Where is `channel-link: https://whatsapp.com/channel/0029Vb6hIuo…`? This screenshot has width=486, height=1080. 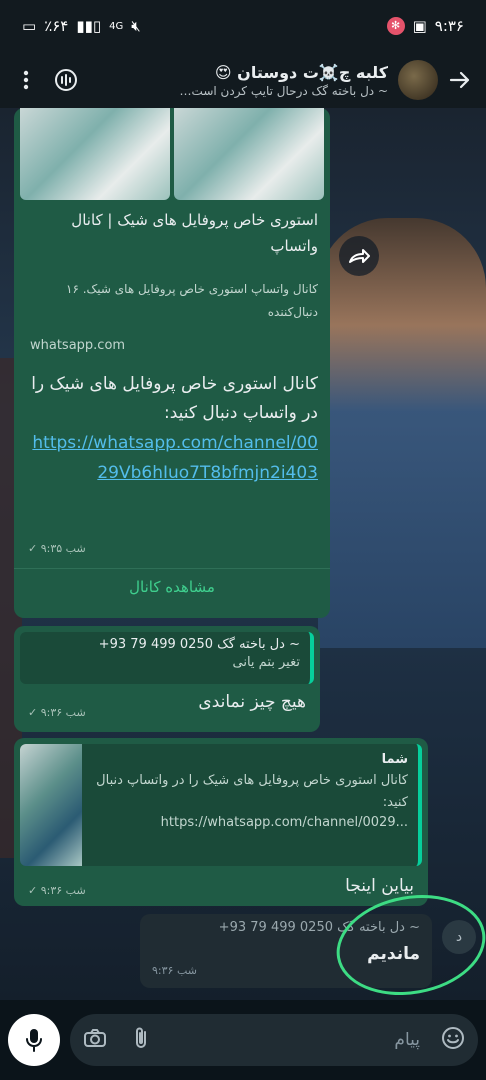 channel-link: https://whatsapp.com/channel/0029Vb6hIuo… is located at coordinates (170, 458).